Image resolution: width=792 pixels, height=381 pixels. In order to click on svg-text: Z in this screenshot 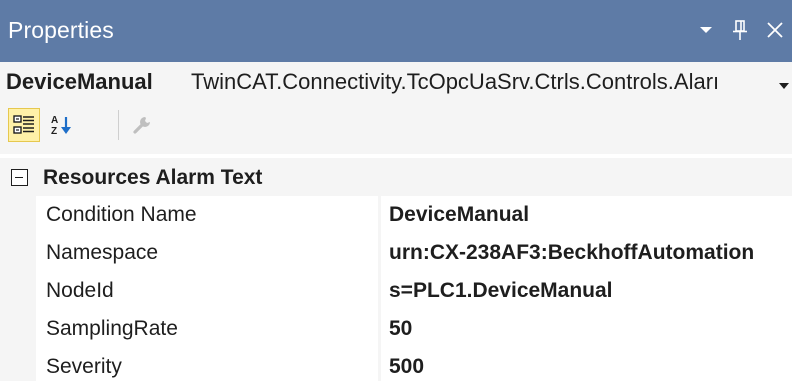, I will do `click(54, 131)`.